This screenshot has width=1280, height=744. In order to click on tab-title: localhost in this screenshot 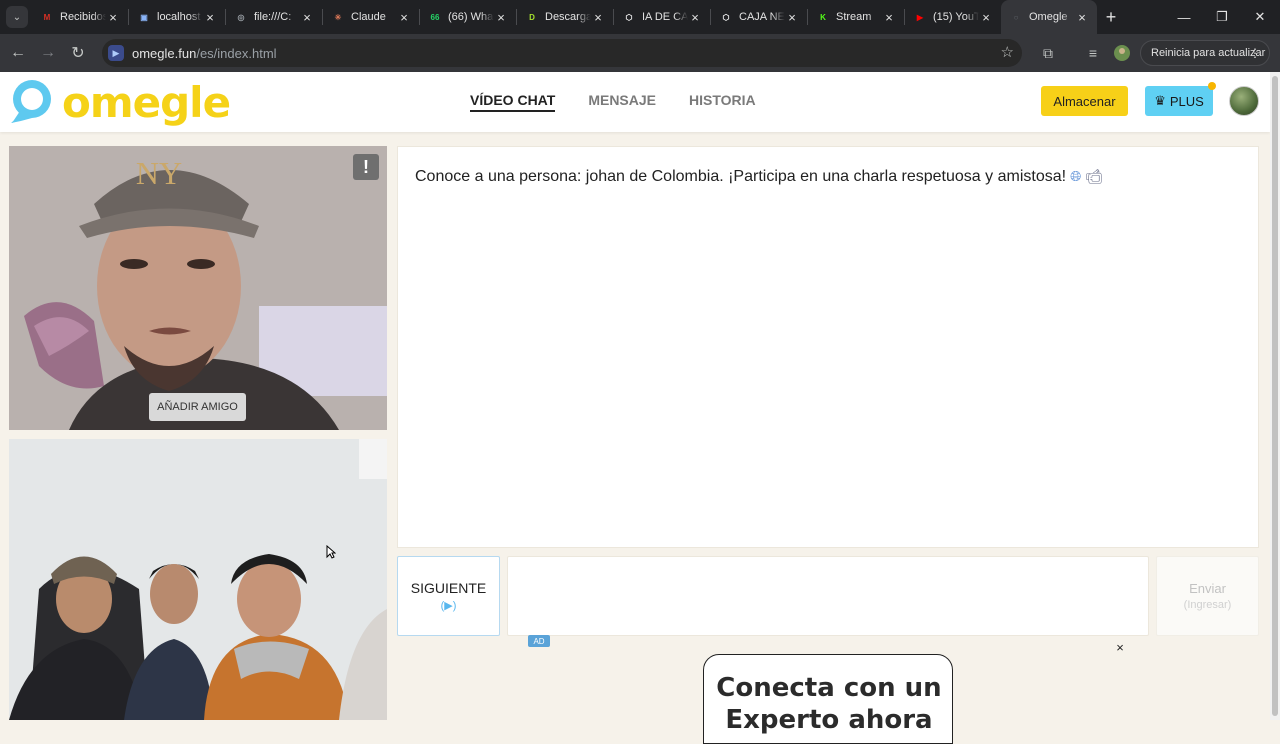, I will do `click(179, 17)`.